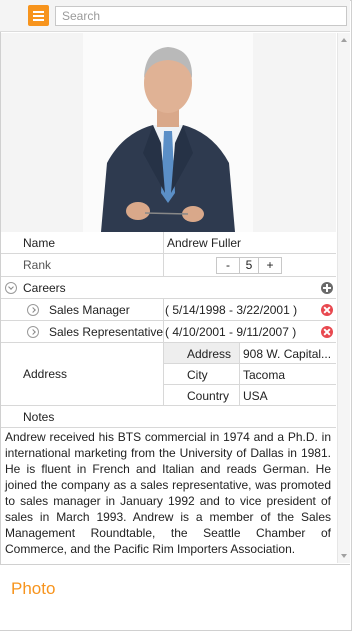 This screenshot has width=352, height=631. I want to click on scroll-down-icon, so click(344, 556).